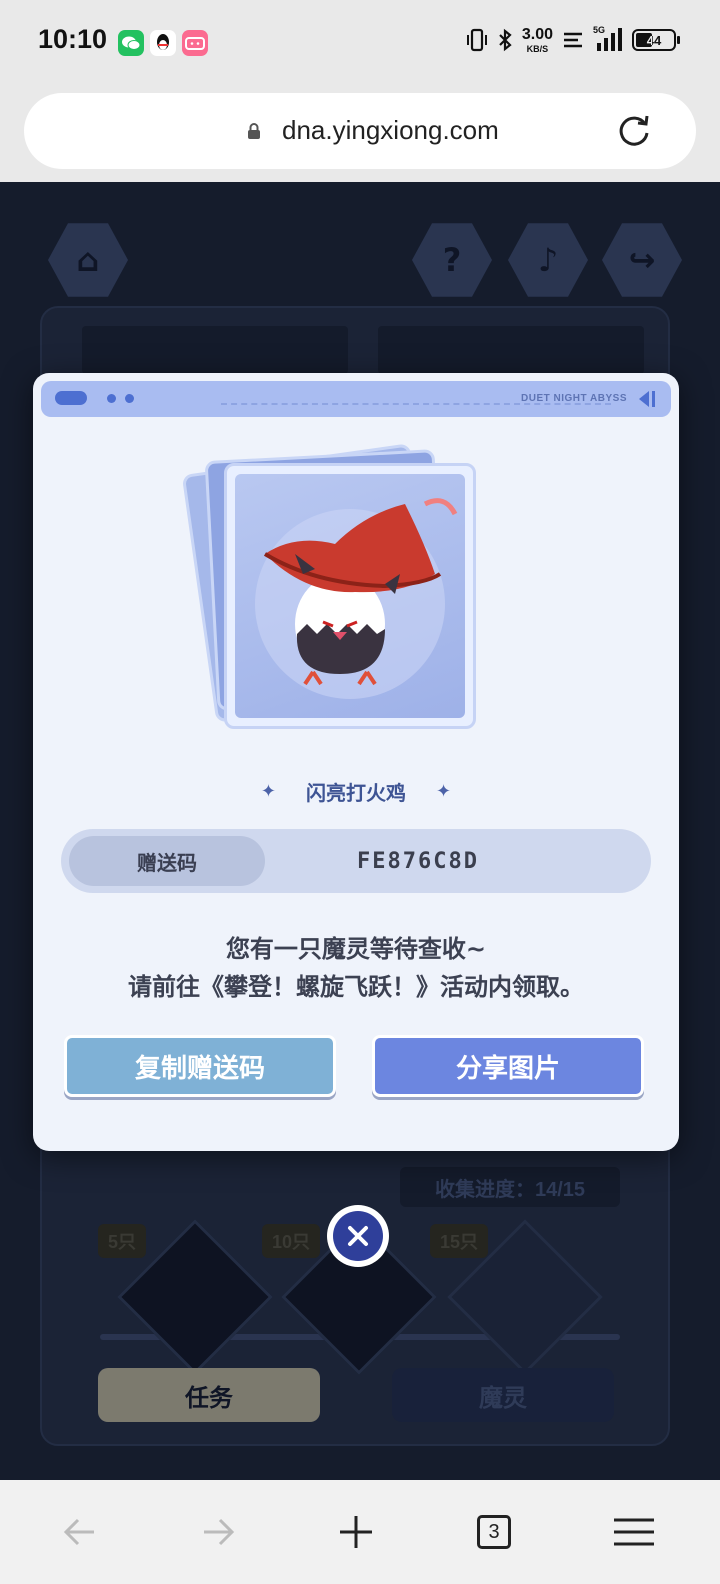 The width and height of the screenshot is (720, 1584). What do you see at coordinates (508, 1066) in the screenshot?
I see `share-image-button: 分享图片` at bounding box center [508, 1066].